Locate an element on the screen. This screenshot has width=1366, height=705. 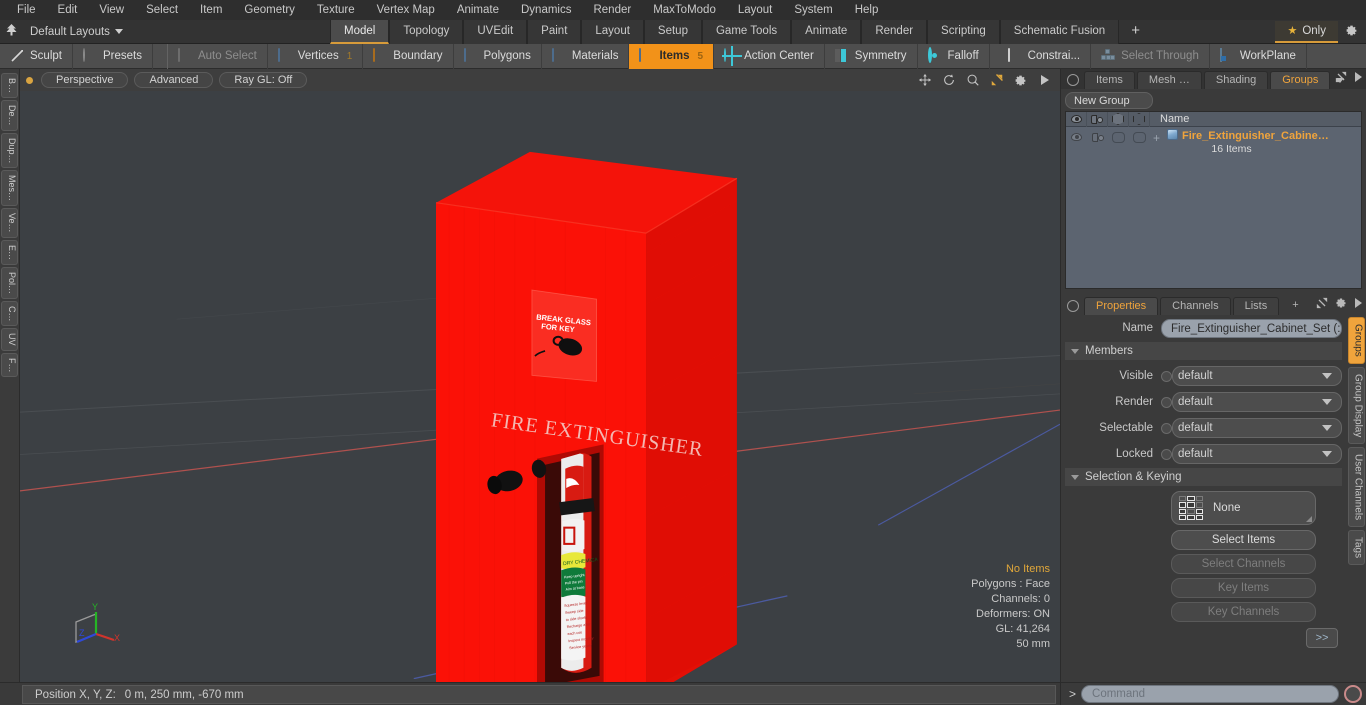
name-input: Fire_Extinguisher_Cabinet_Set (: is located at coordinates (1251, 328).